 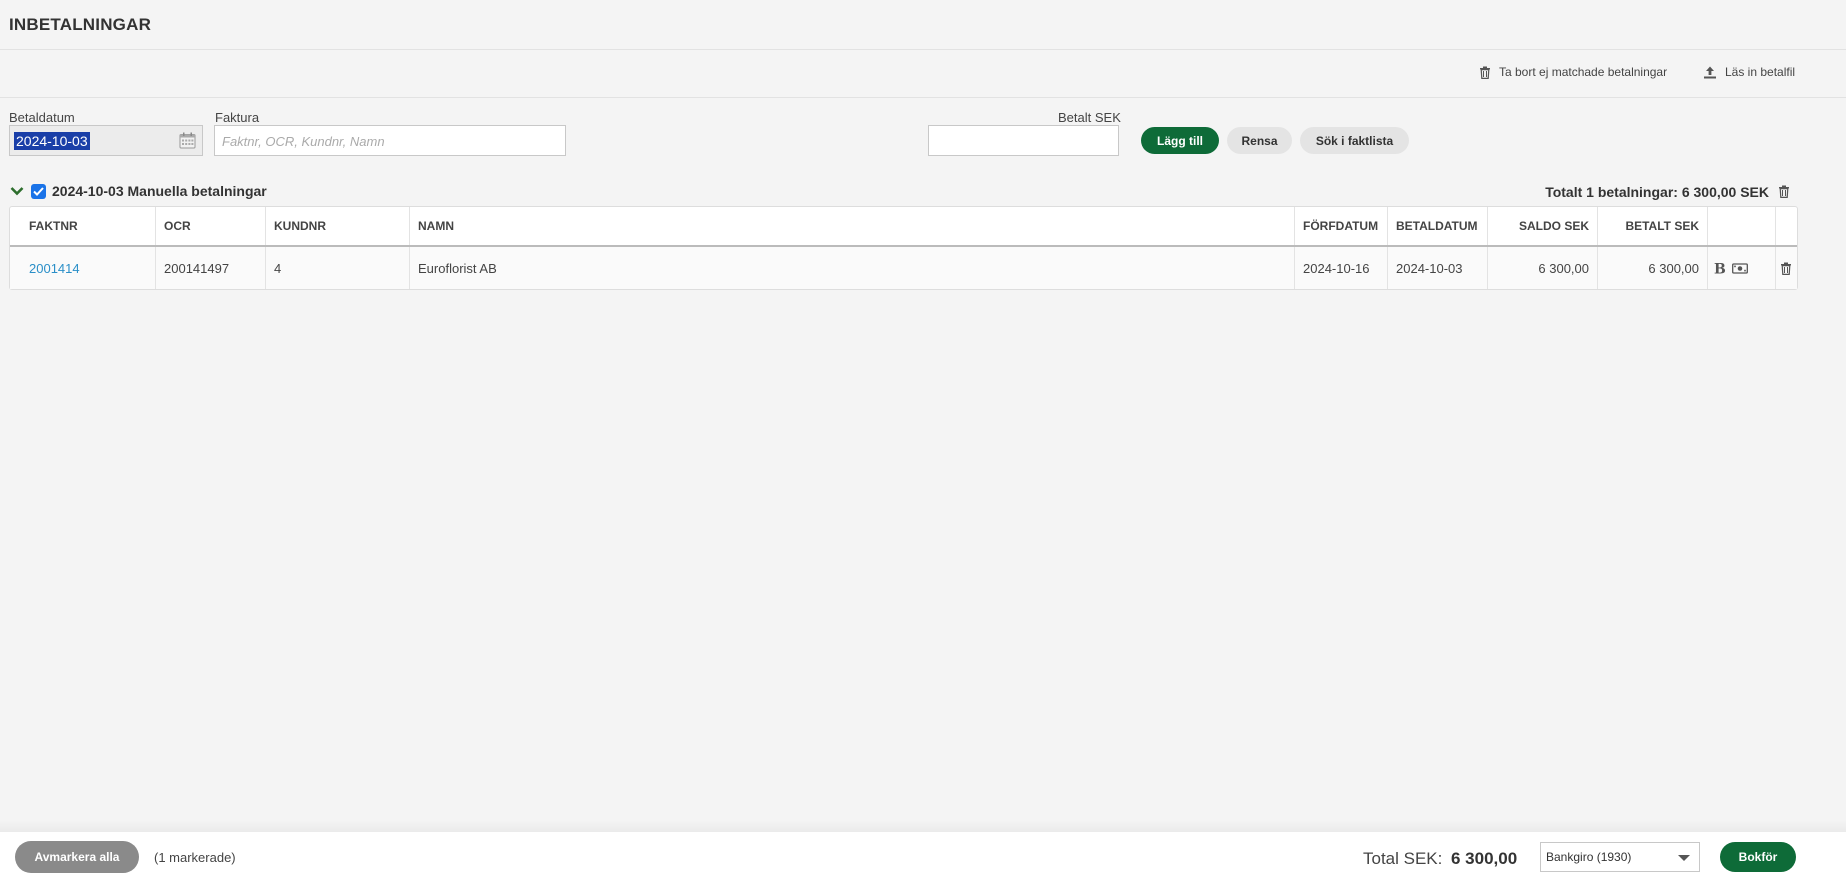 I want to click on group-total: Totalt 1 betalningar: 6 300,00 SEK, so click(x=1657, y=192).